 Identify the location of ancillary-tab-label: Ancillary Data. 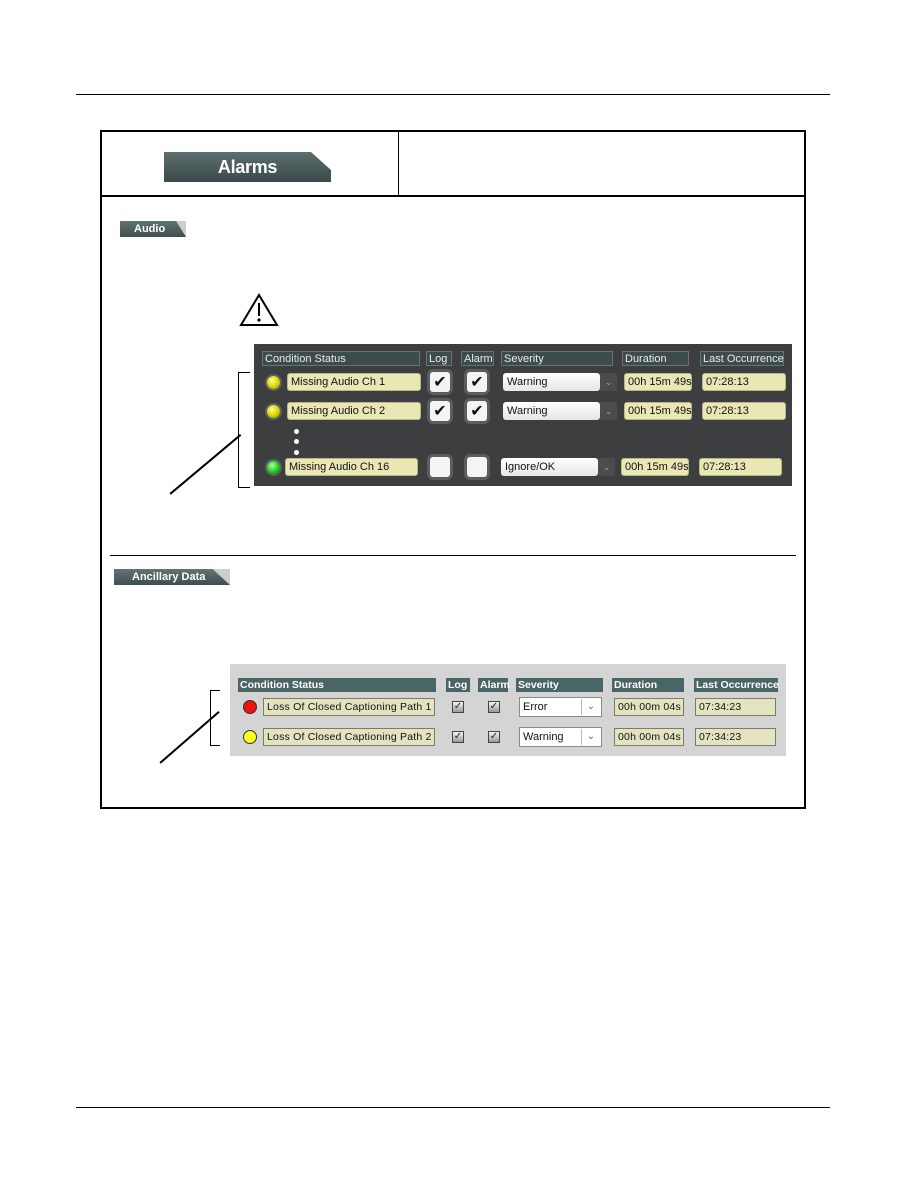
(169, 577).